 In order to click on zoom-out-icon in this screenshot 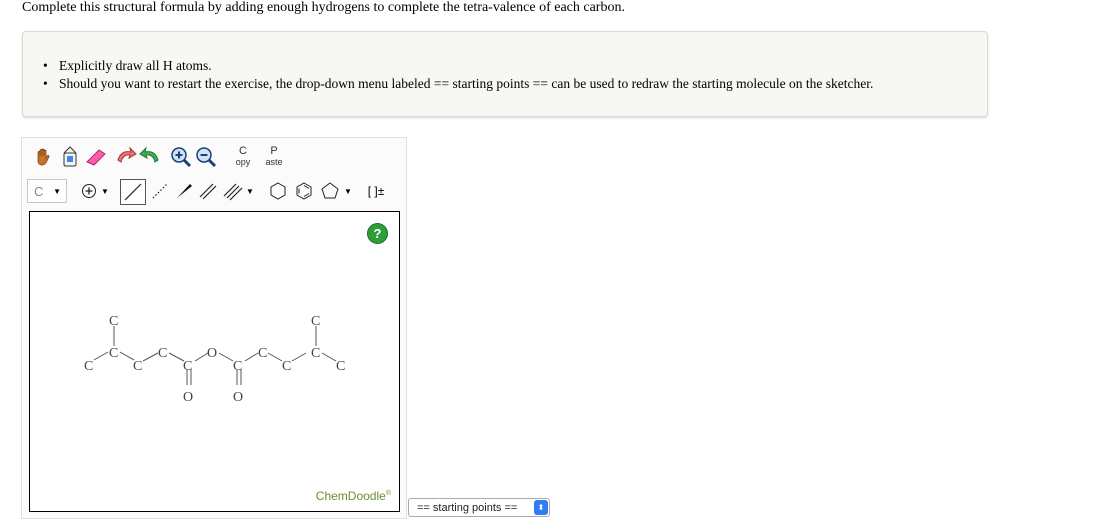, I will do `click(206, 157)`.